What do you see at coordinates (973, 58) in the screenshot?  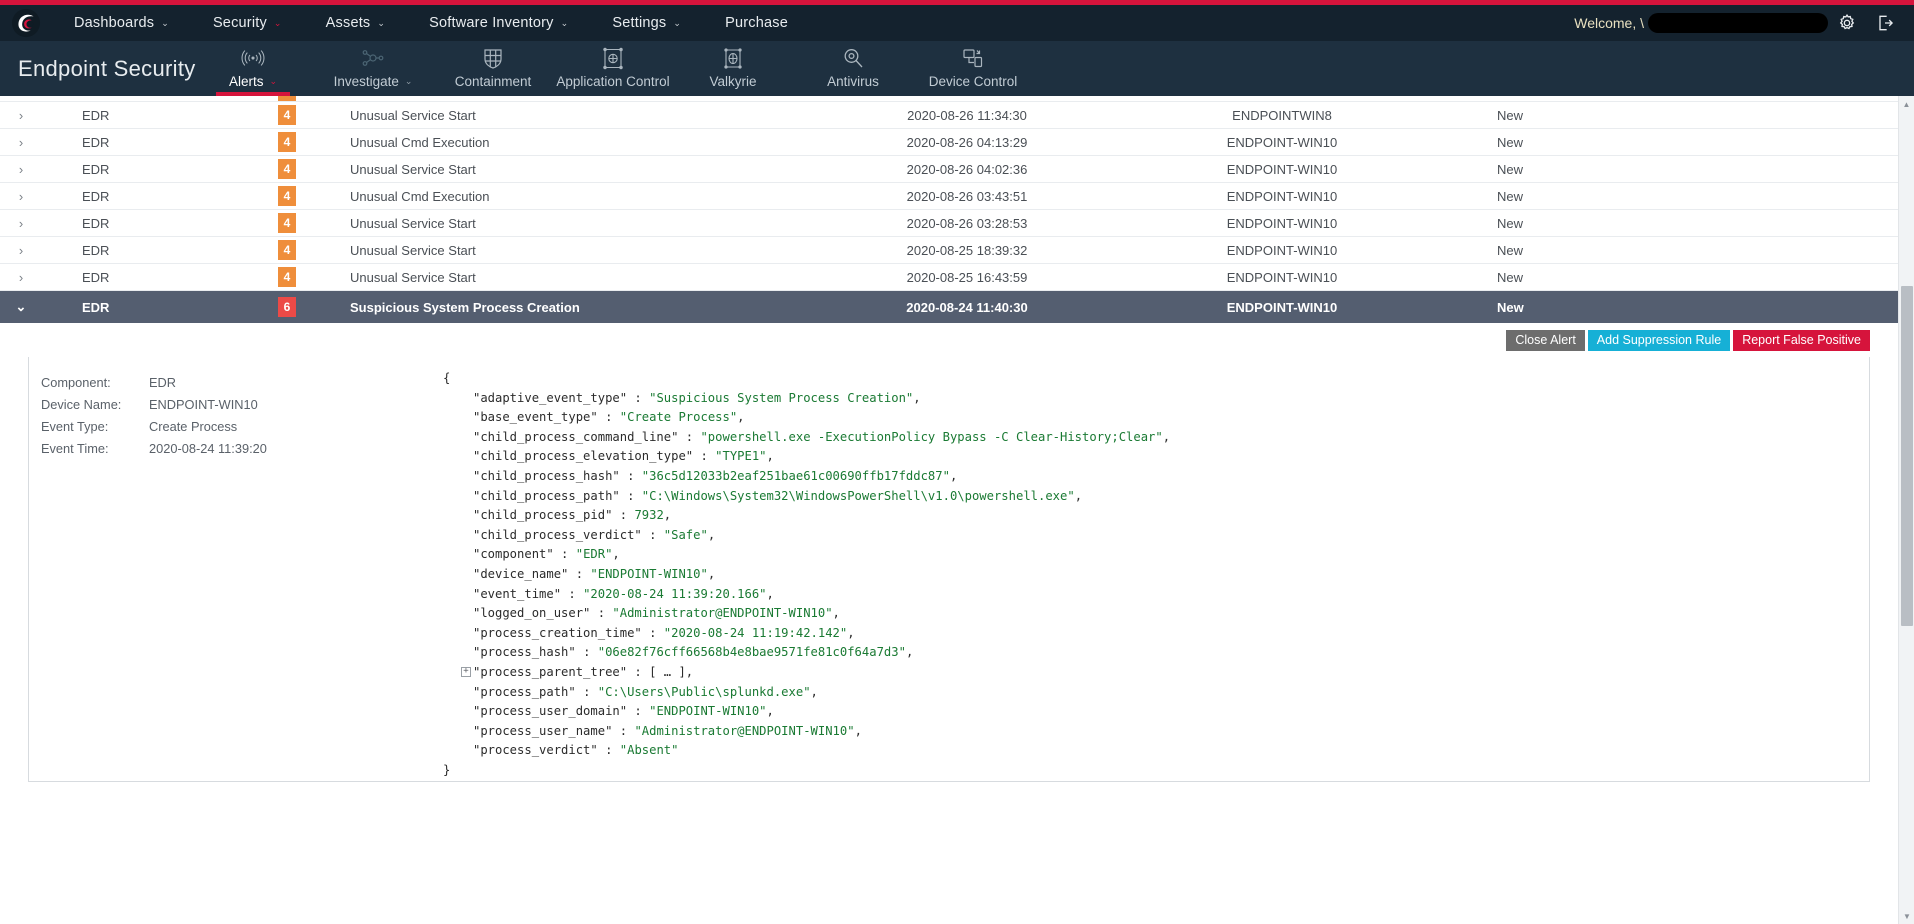 I see `device-control-icon` at bounding box center [973, 58].